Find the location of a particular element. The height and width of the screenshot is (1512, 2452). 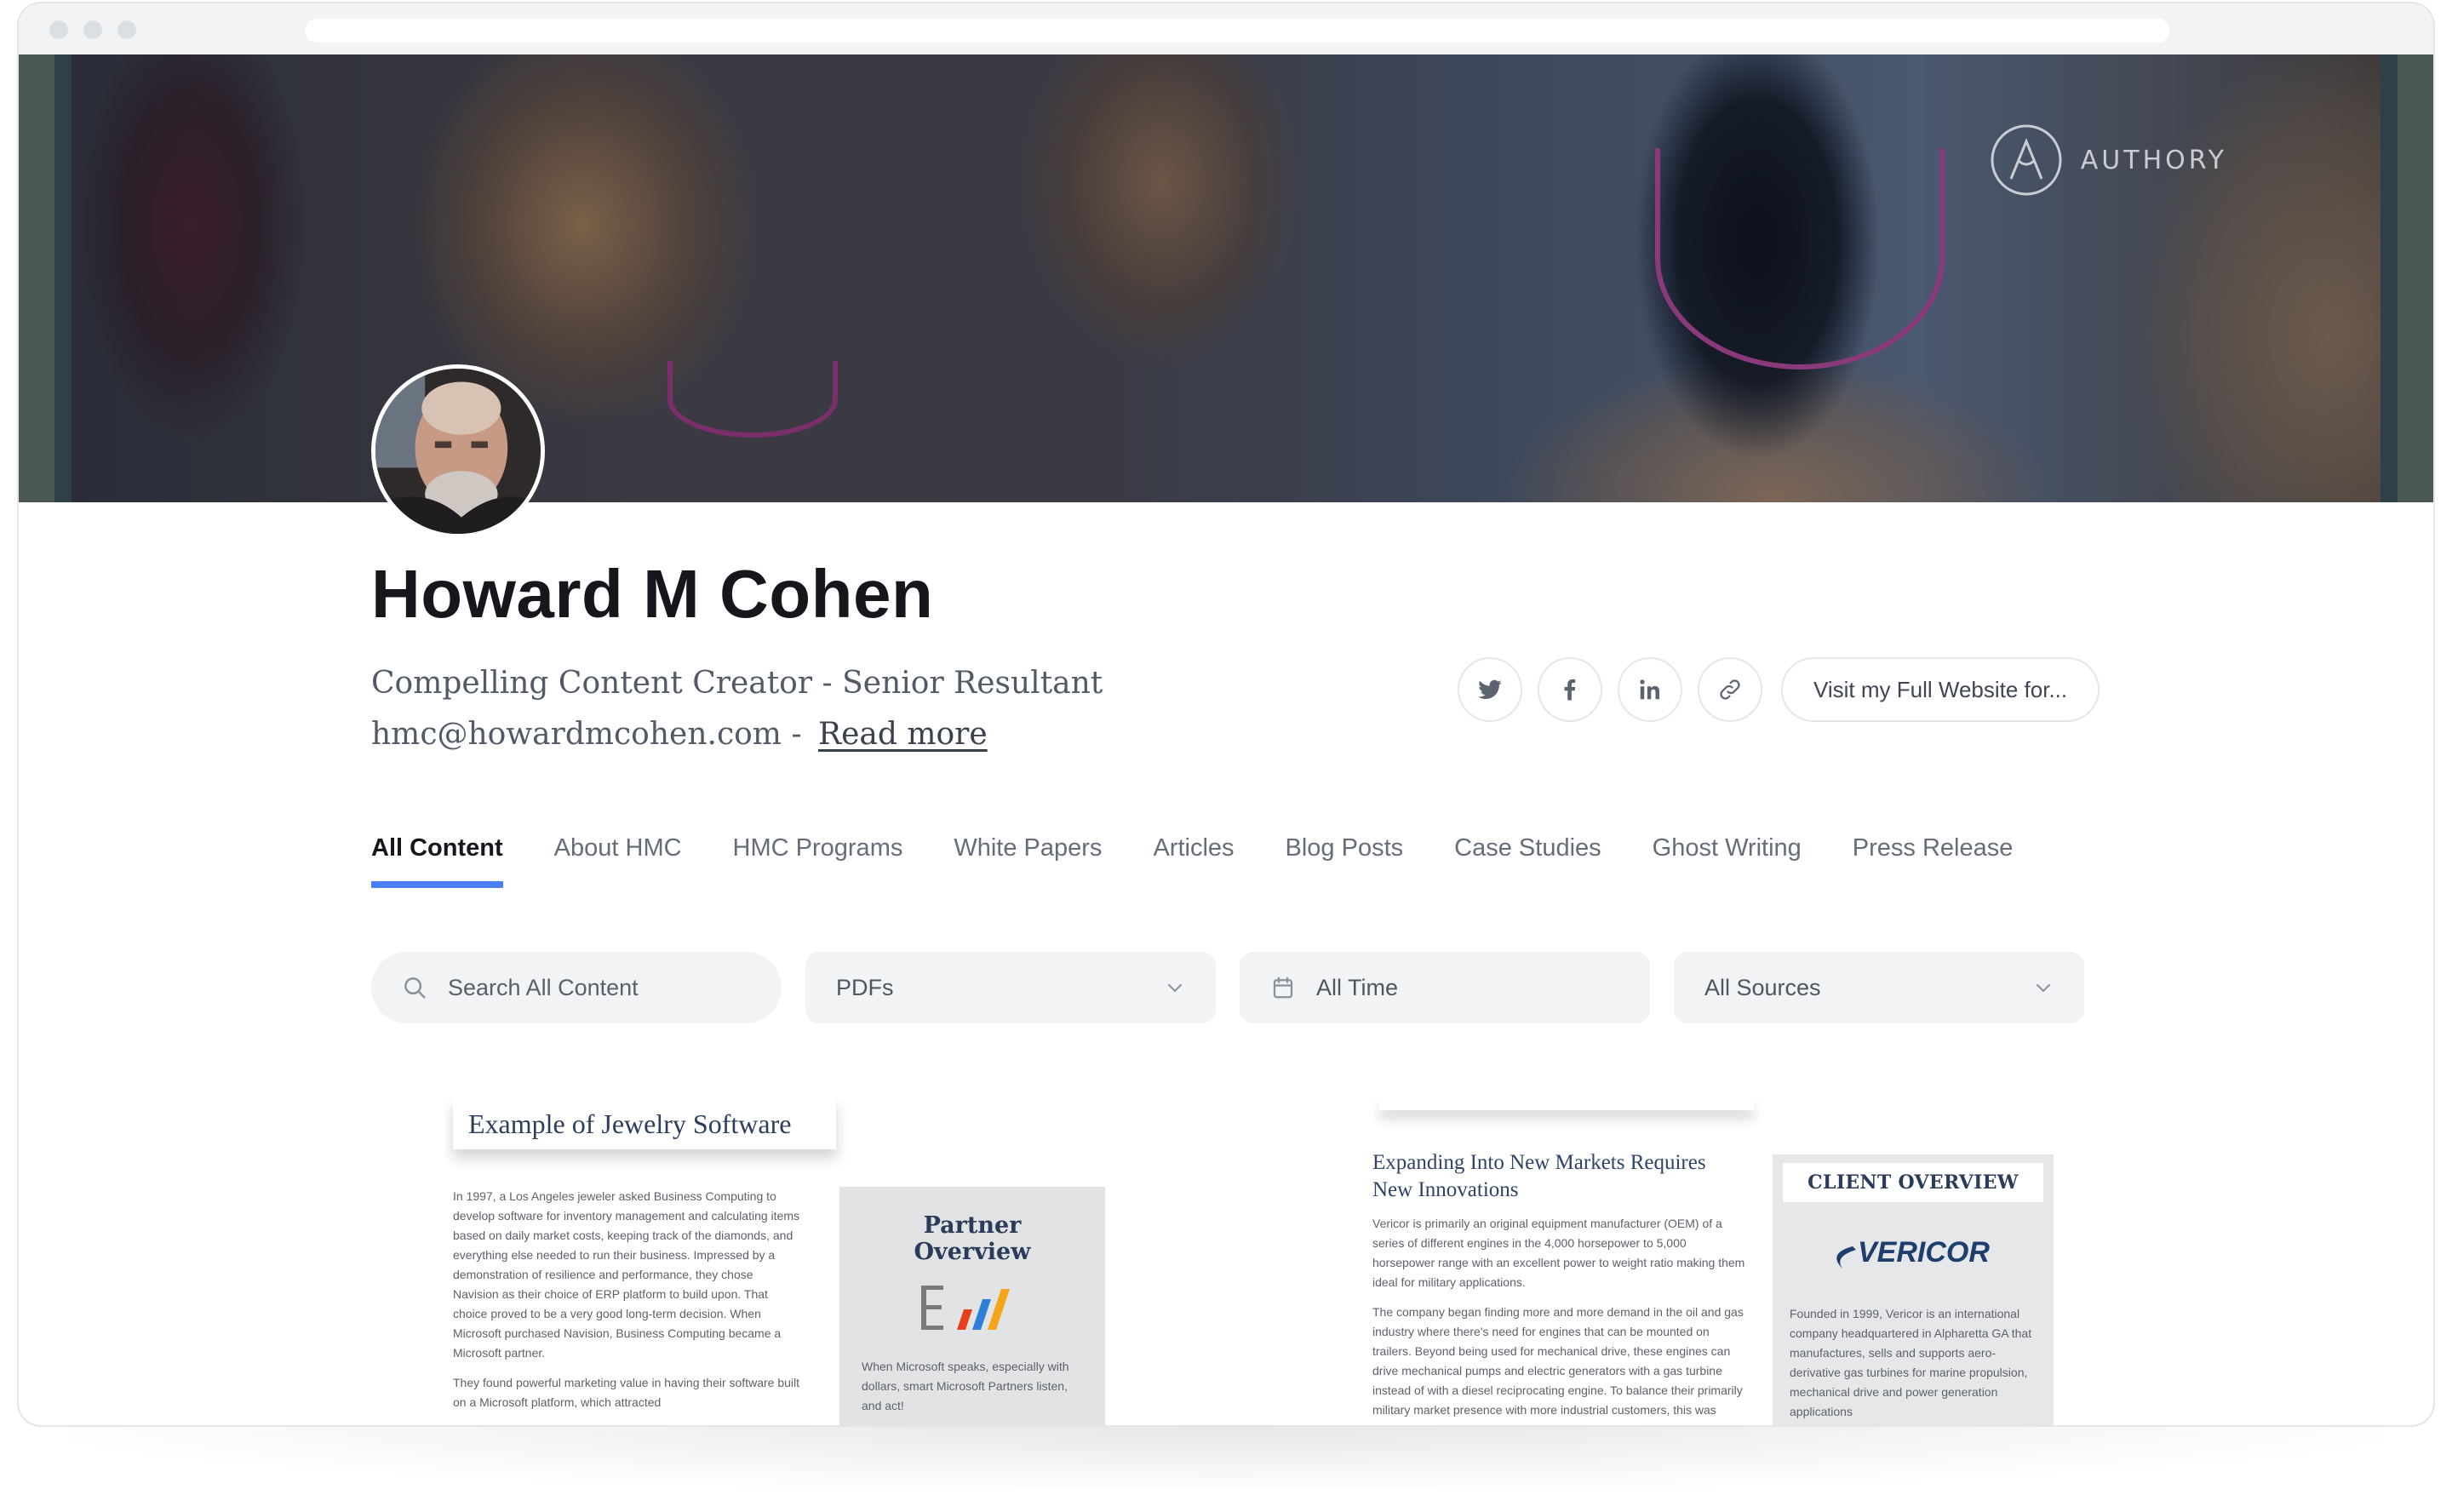

avatar-photo is located at coordinates (458, 451).